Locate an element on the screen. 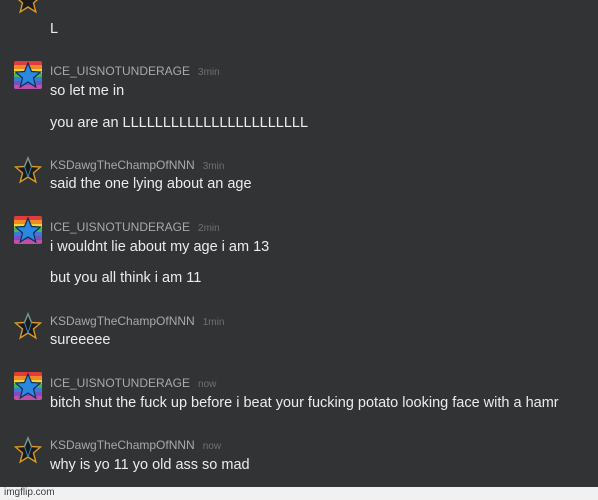  message-text: L is located at coordinates (54, 29).